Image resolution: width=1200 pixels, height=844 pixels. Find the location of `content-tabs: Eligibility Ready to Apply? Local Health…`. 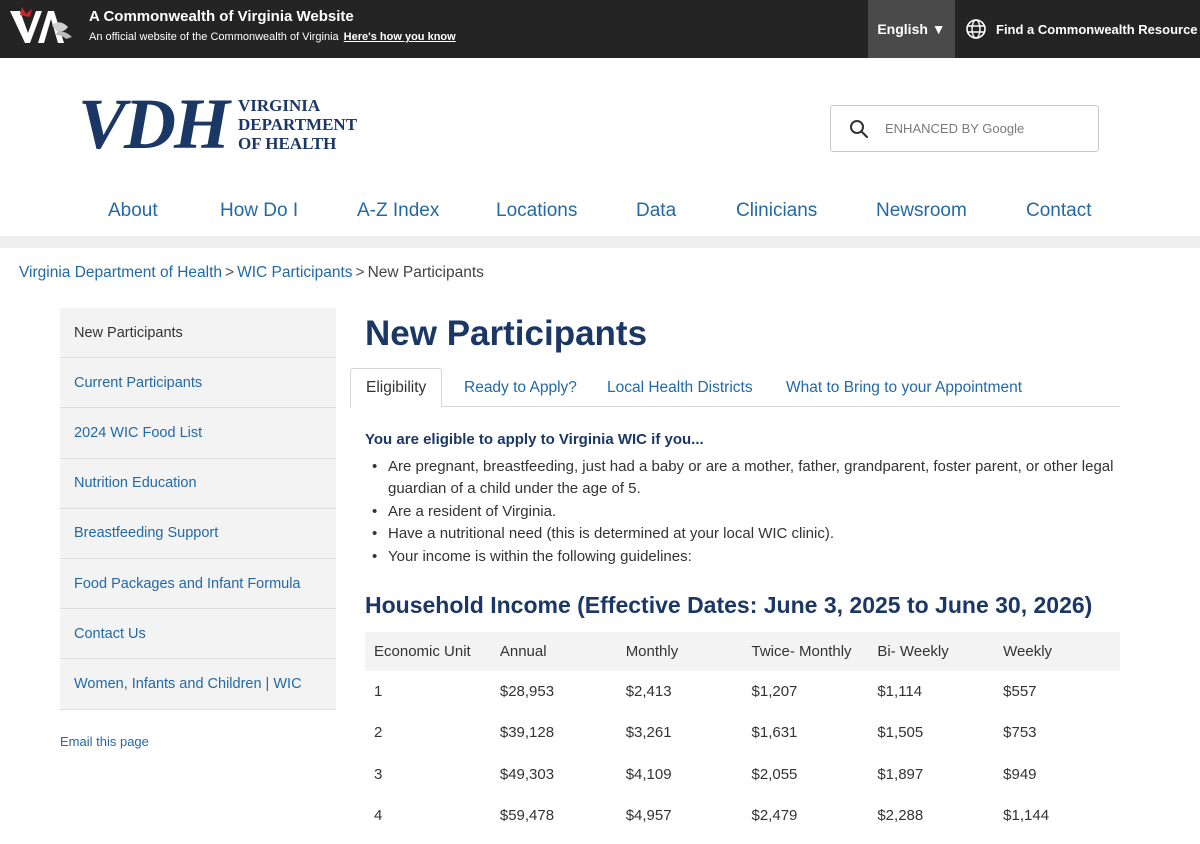

content-tabs: Eligibility Ready to Apply? Local Health… is located at coordinates (735, 388).